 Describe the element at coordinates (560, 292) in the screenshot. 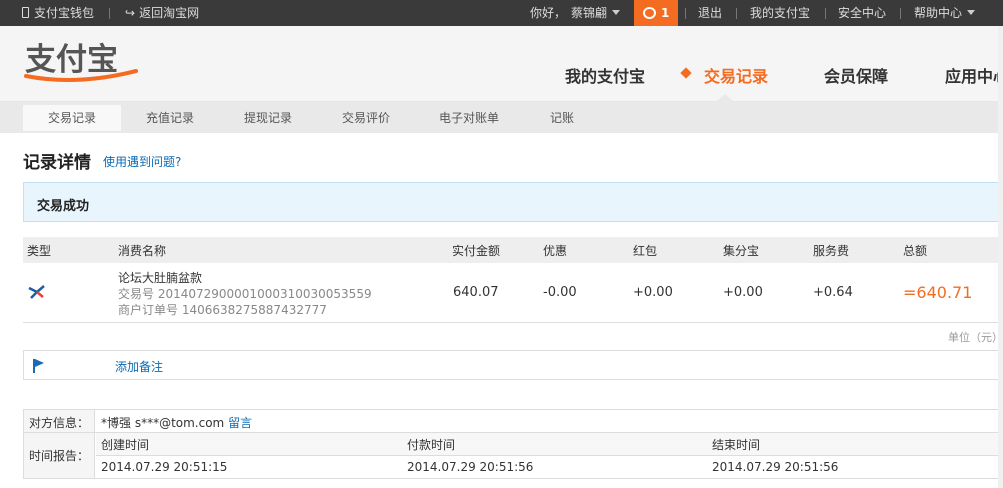

I see `discount-amount: -0.00` at that location.